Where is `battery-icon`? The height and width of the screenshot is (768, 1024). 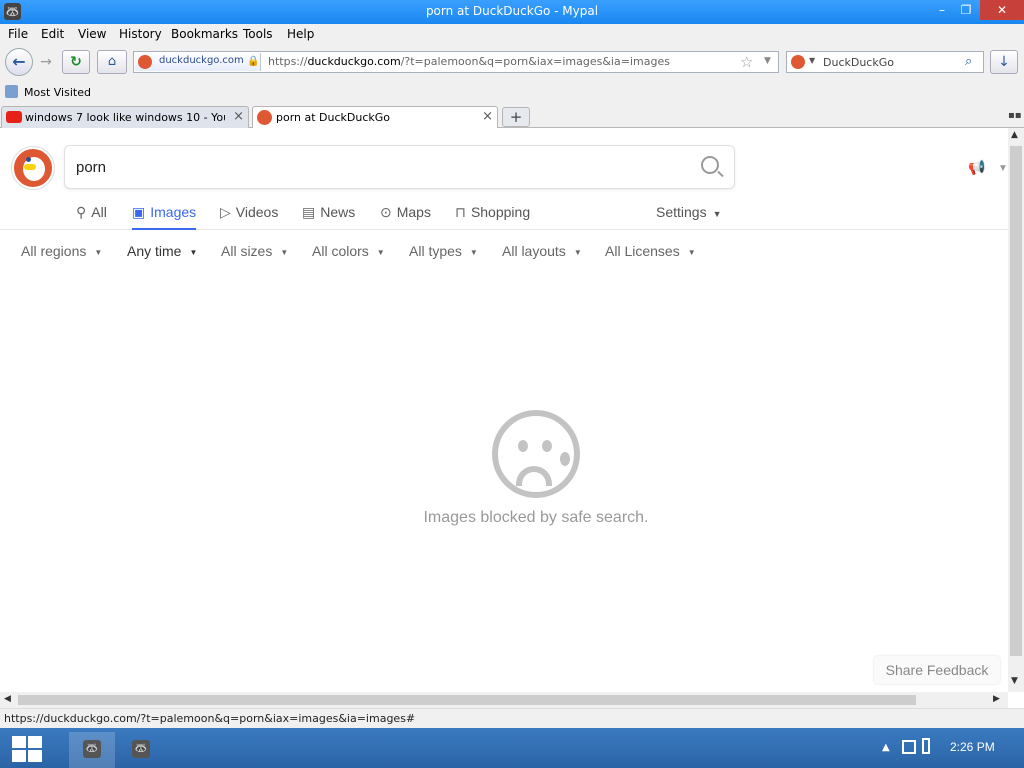
battery-icon is located at coordinates (926, 746).